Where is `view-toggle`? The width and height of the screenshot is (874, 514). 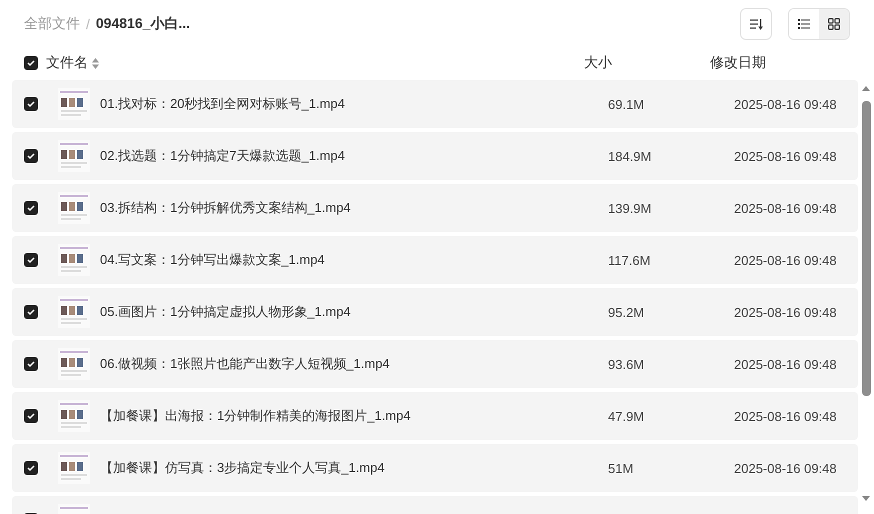
view-toggle is located at coordinates (834, 24).